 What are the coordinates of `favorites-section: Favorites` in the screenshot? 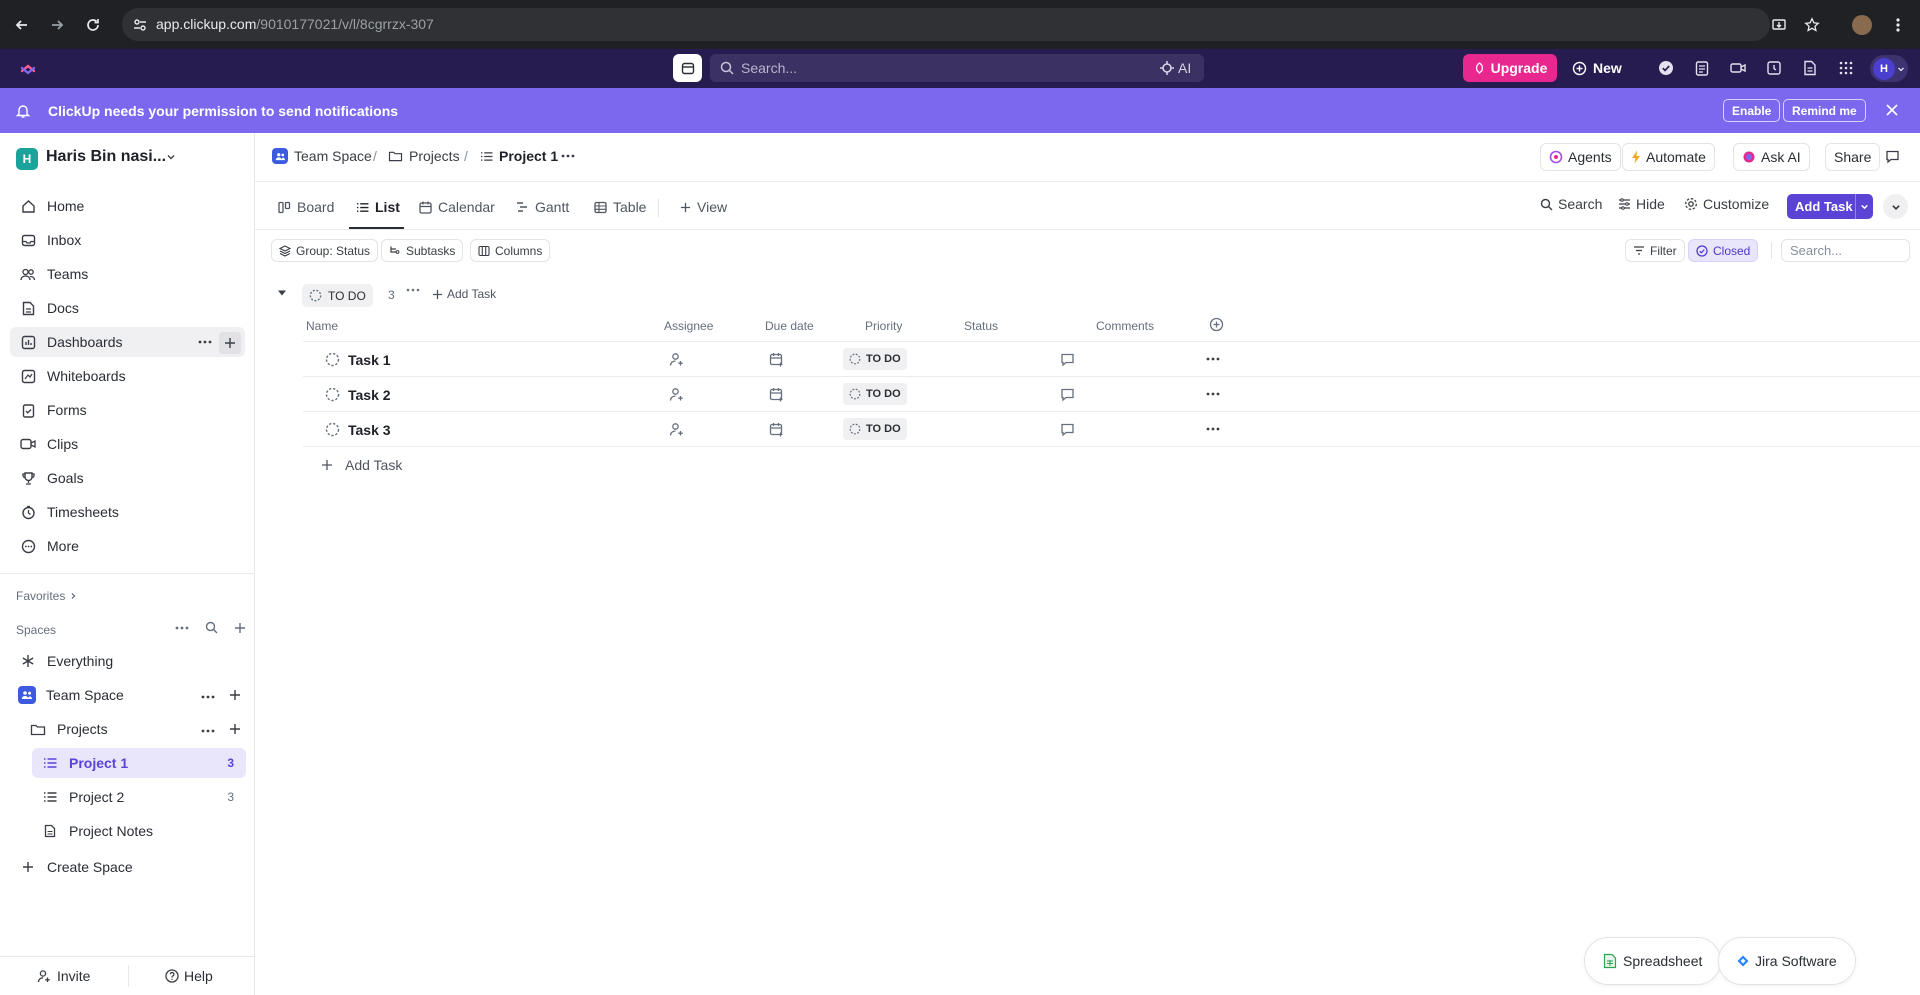 It's located at (46, 596).